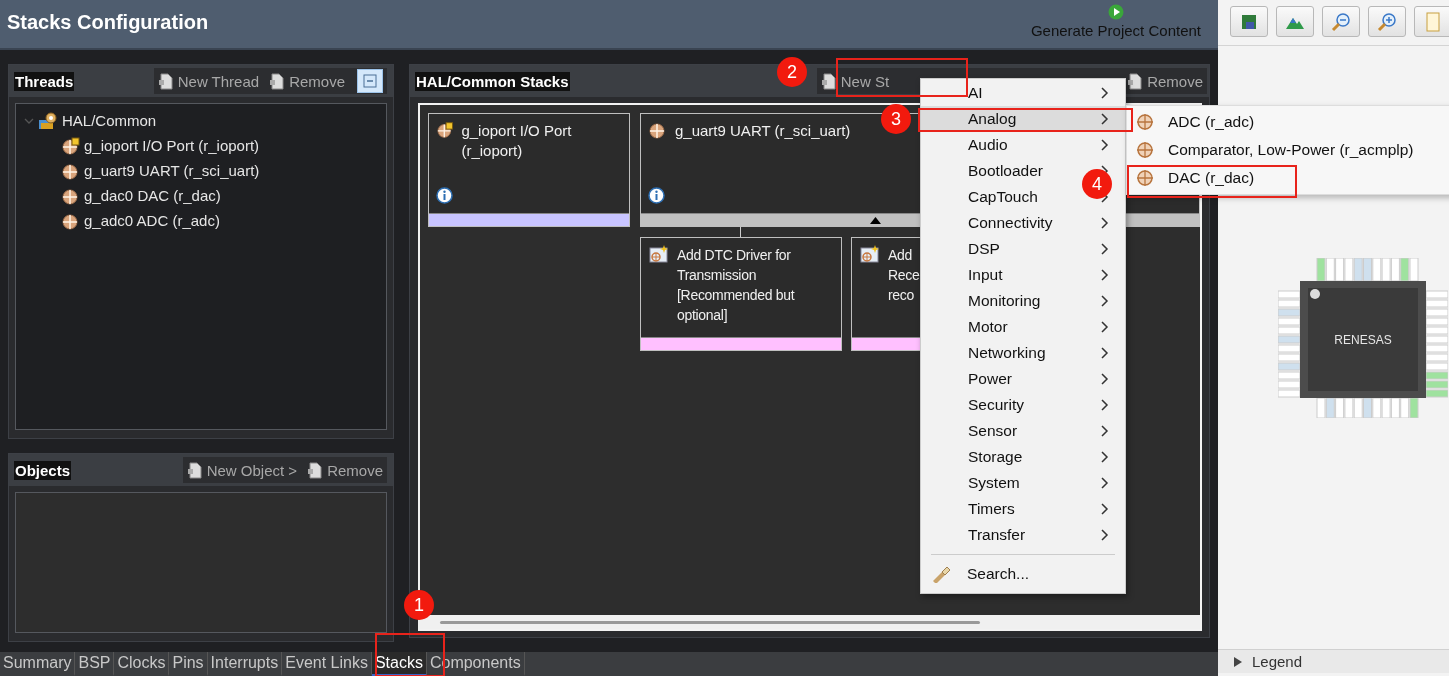 The width and height of the screenshot is (1449, 676). Describe the element at coordinates (792, 72) in the screenshot. I see `step-marker: 2` at that location.